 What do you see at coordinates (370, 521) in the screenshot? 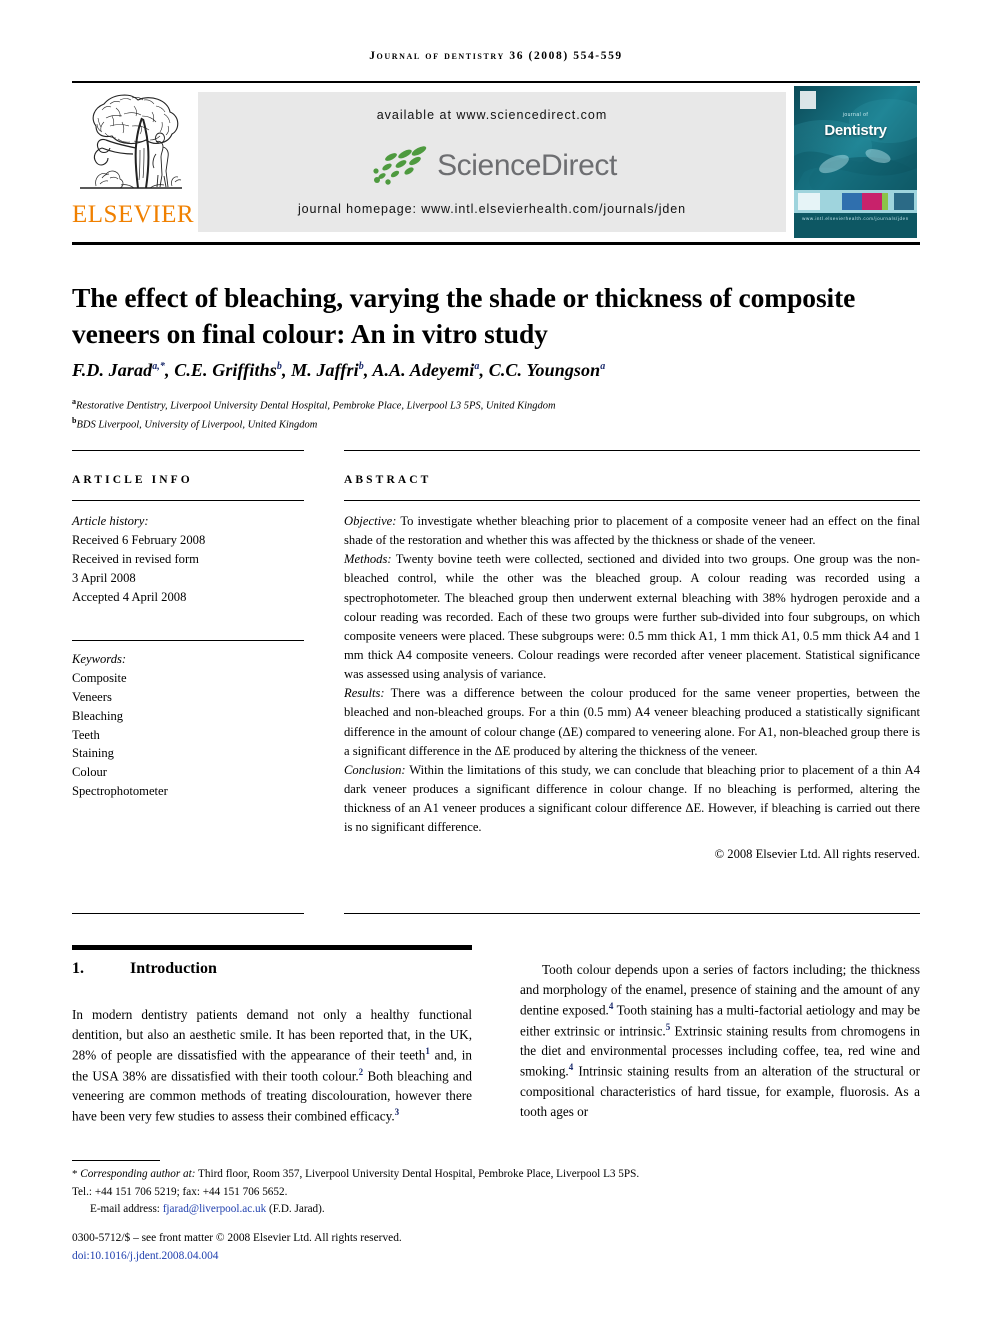
I see `abstract-section-label: Objective:` at bounding box center [370, 521].